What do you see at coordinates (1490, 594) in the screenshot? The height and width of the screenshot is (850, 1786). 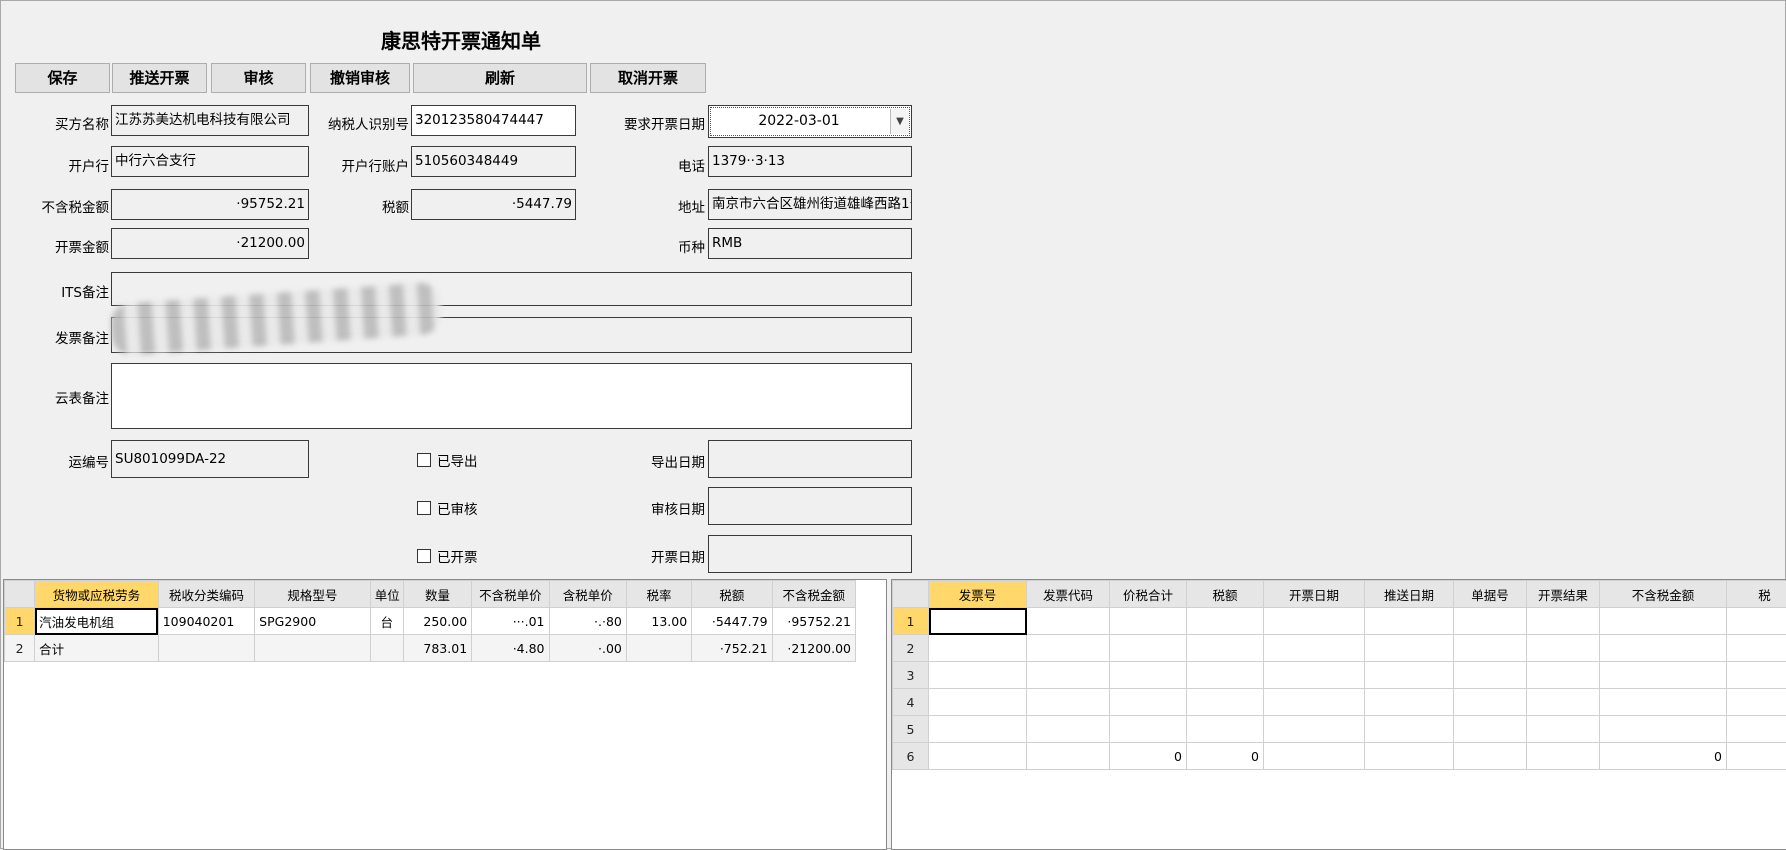 I see `column-header: 单据号` at bounding box center [1490, 594].